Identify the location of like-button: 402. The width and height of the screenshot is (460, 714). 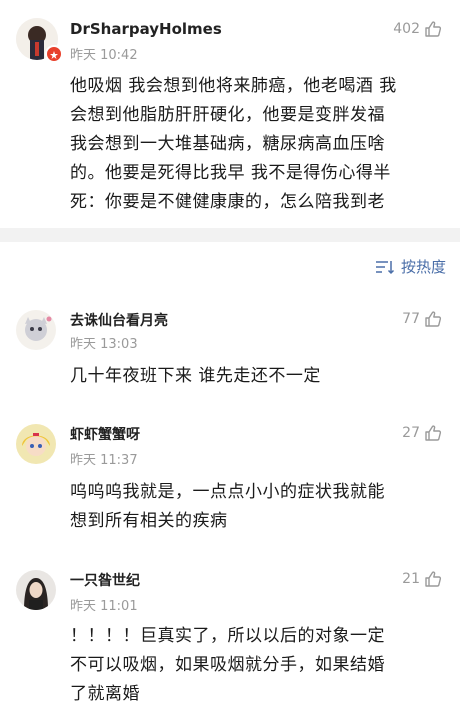
(417, 29).